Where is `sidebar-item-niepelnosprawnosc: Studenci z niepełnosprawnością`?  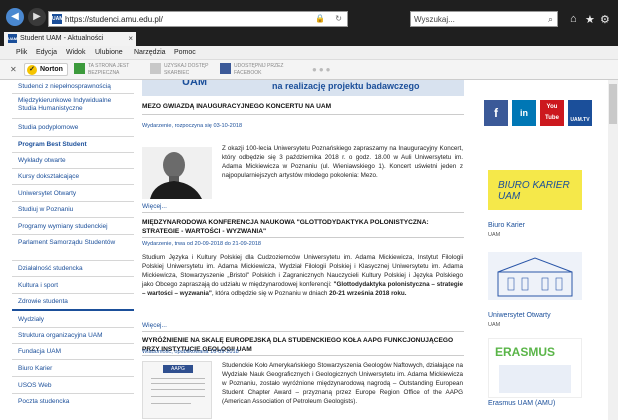
sidebar-item-niepelnosprawnosc: Studenci z niepełnosprawnością is located at coordinates (74, 87).